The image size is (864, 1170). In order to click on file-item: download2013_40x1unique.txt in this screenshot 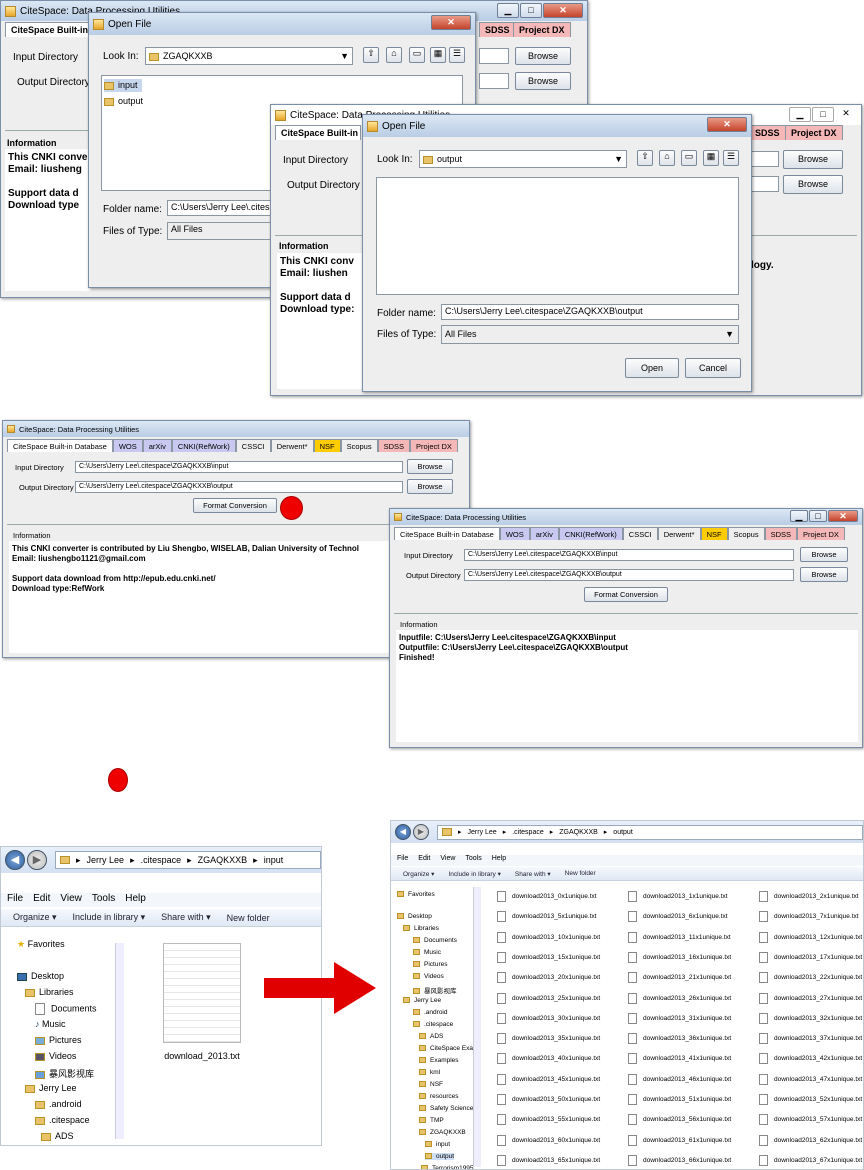, I will do `click(548, 1059)`.